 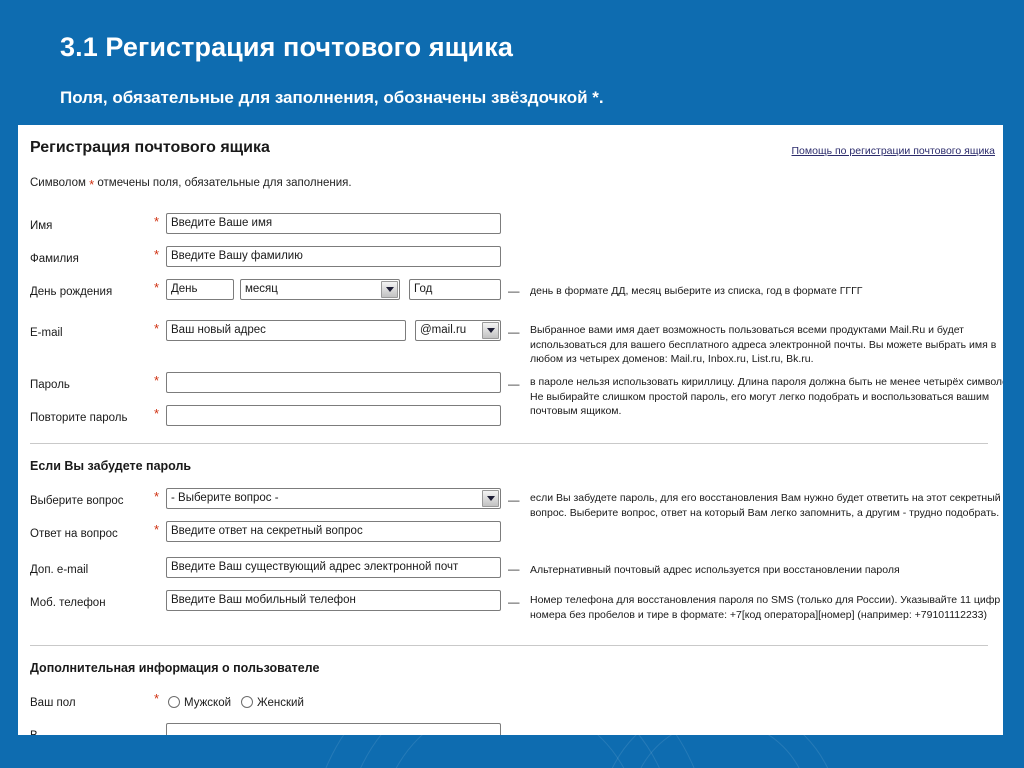 What do you see at coordinates (247, 702) in the screenshot?
I see `radio-gender-female` at bounding box center [247, 702].